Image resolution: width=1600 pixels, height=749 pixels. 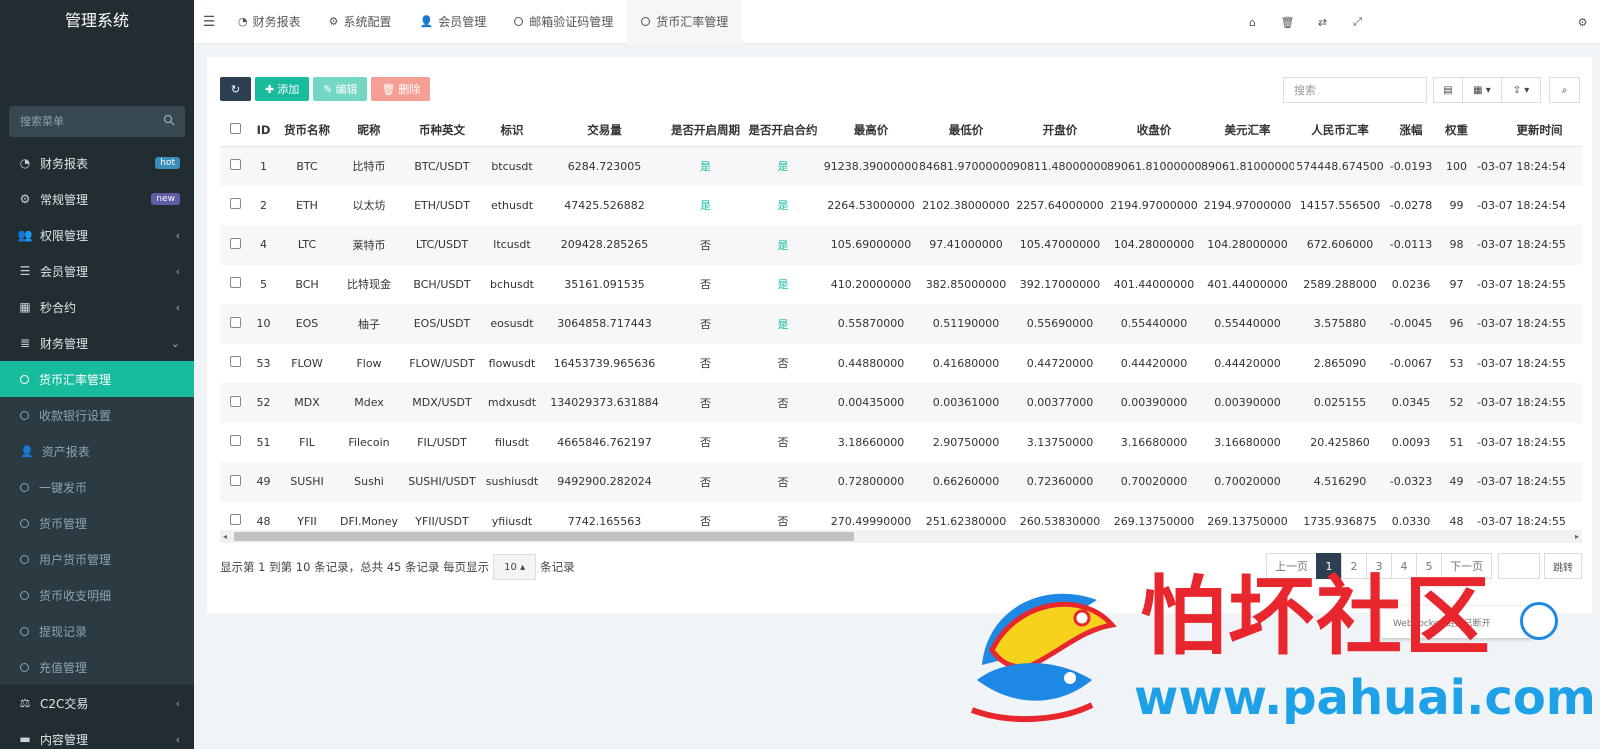 What do you see at coordinates (453, 22) in the screenshot?
I see `tab-members: 👤 会员管理` at bounding box center [453, 22].